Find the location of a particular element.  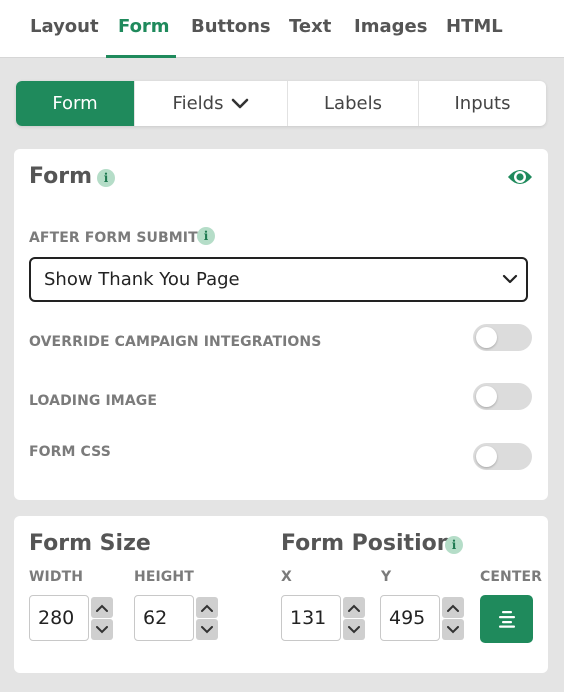

segment-fields: Fields is located at coordinates (211, 103).